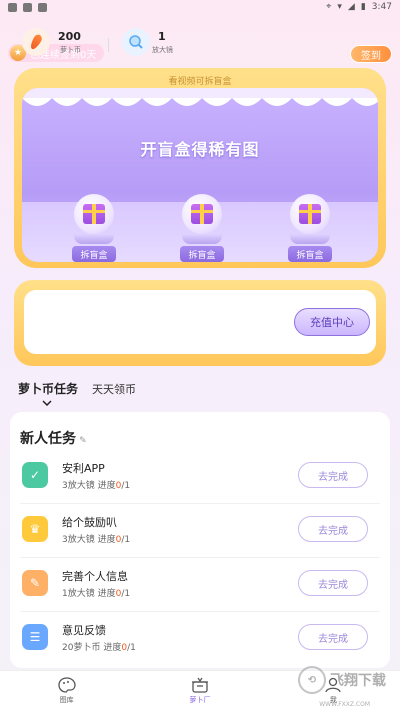 The width and height of the screenshot is (400, 711). What do you see at coordinates (381, 7) in the screenshot?
I see `status-time: 3:47` at bounding box center [381, 7].